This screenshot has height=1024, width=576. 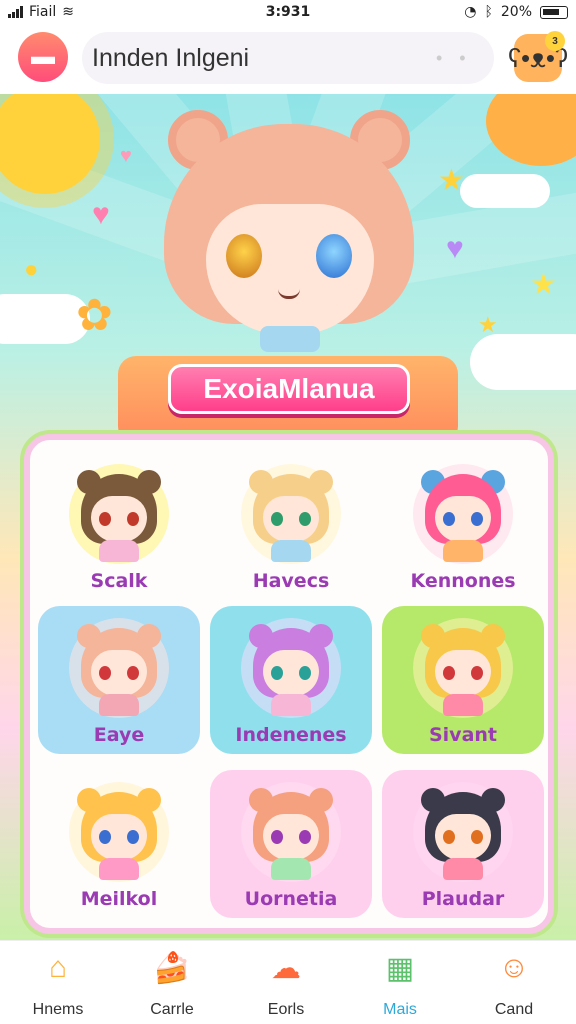 I want to click on tab-map: ▦ Mais, so click(x=400, y=984).